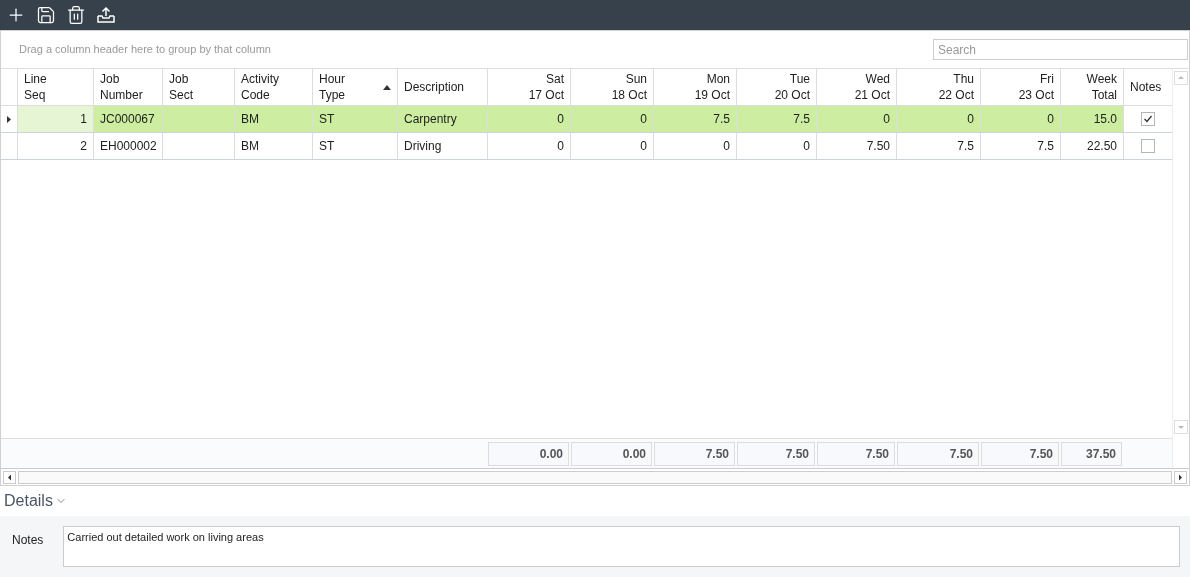 The width and height of the screenshot is (1190, 577). I want to click on details-title: Details, so click(28, 501).